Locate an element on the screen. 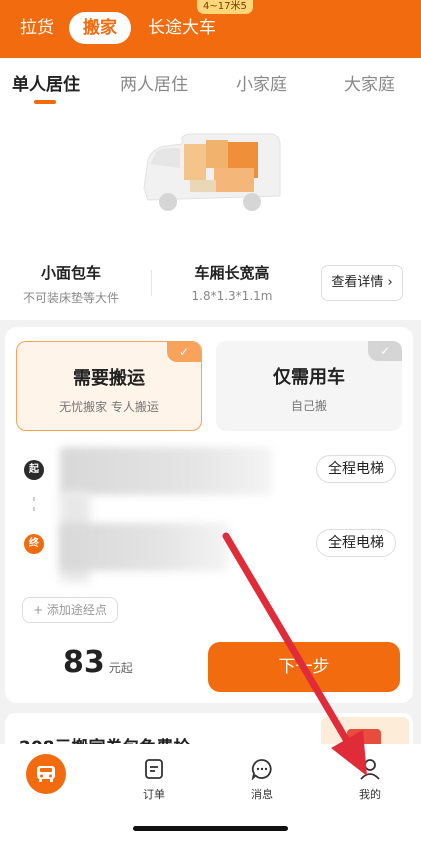  next-step-button: 下一步 is located at coordinates (304, 667).